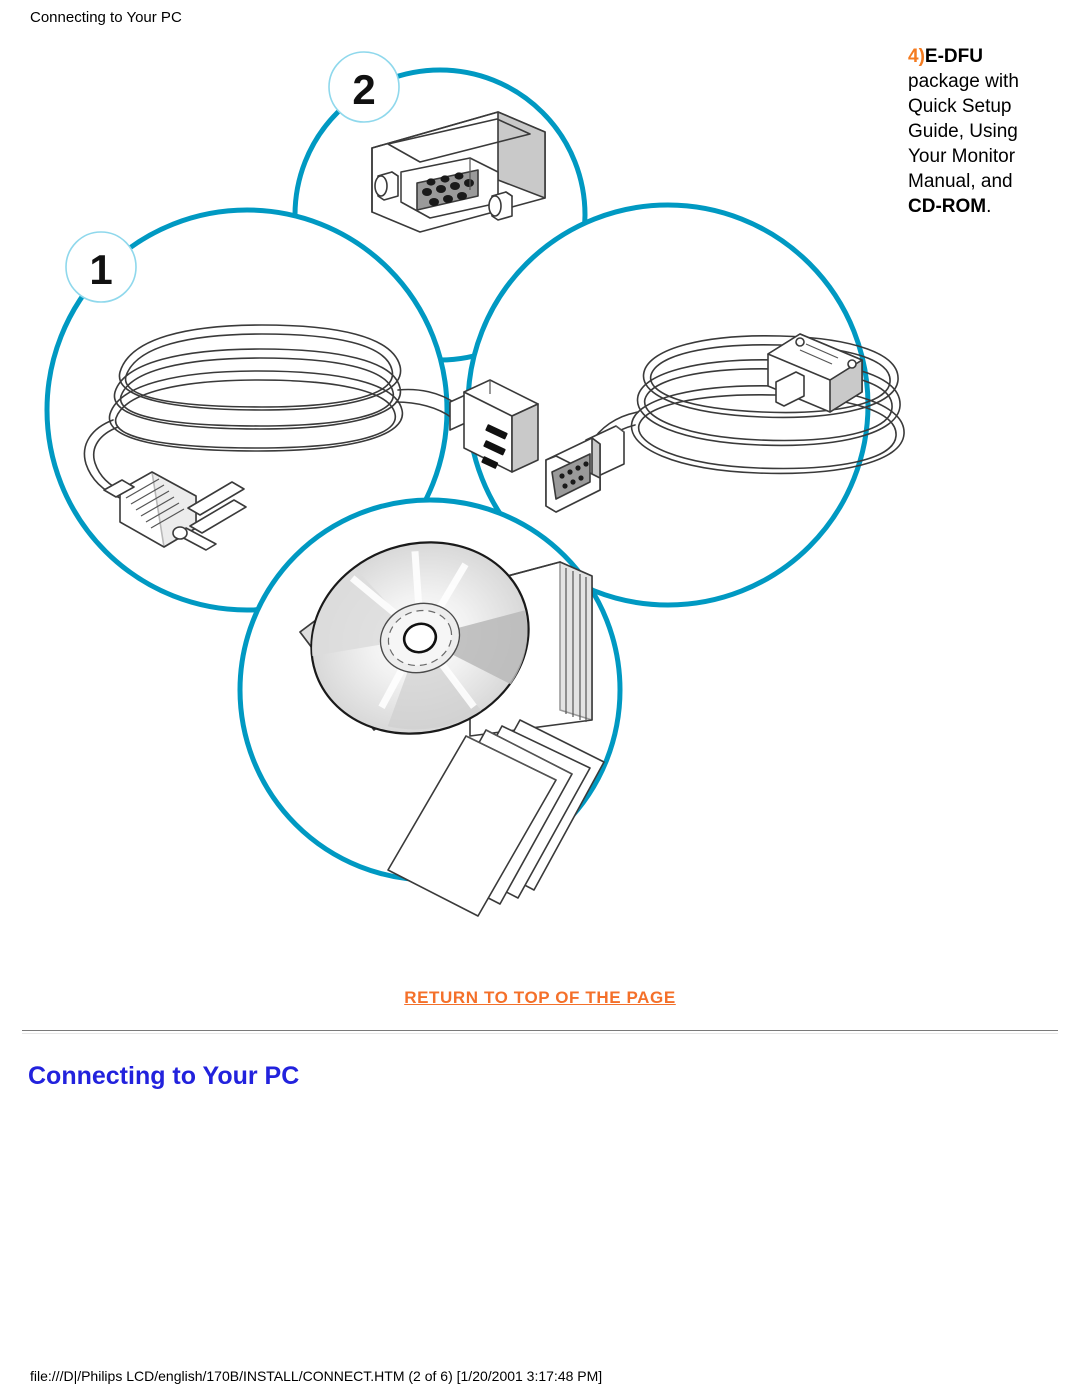  I want to click on accessory-note-tail: CD-ROM, so click(947, 206).